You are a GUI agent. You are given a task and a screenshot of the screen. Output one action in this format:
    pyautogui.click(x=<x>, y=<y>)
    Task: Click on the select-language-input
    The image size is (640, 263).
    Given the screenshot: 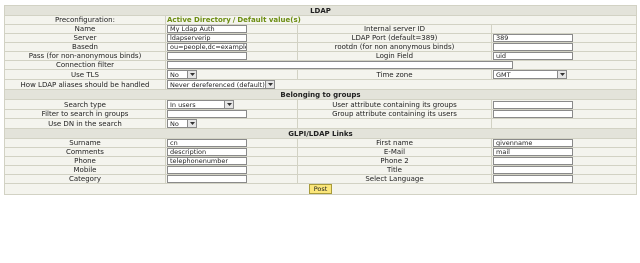 What is the action you would take?
    pyautogui.click(x=533, y=179)
    